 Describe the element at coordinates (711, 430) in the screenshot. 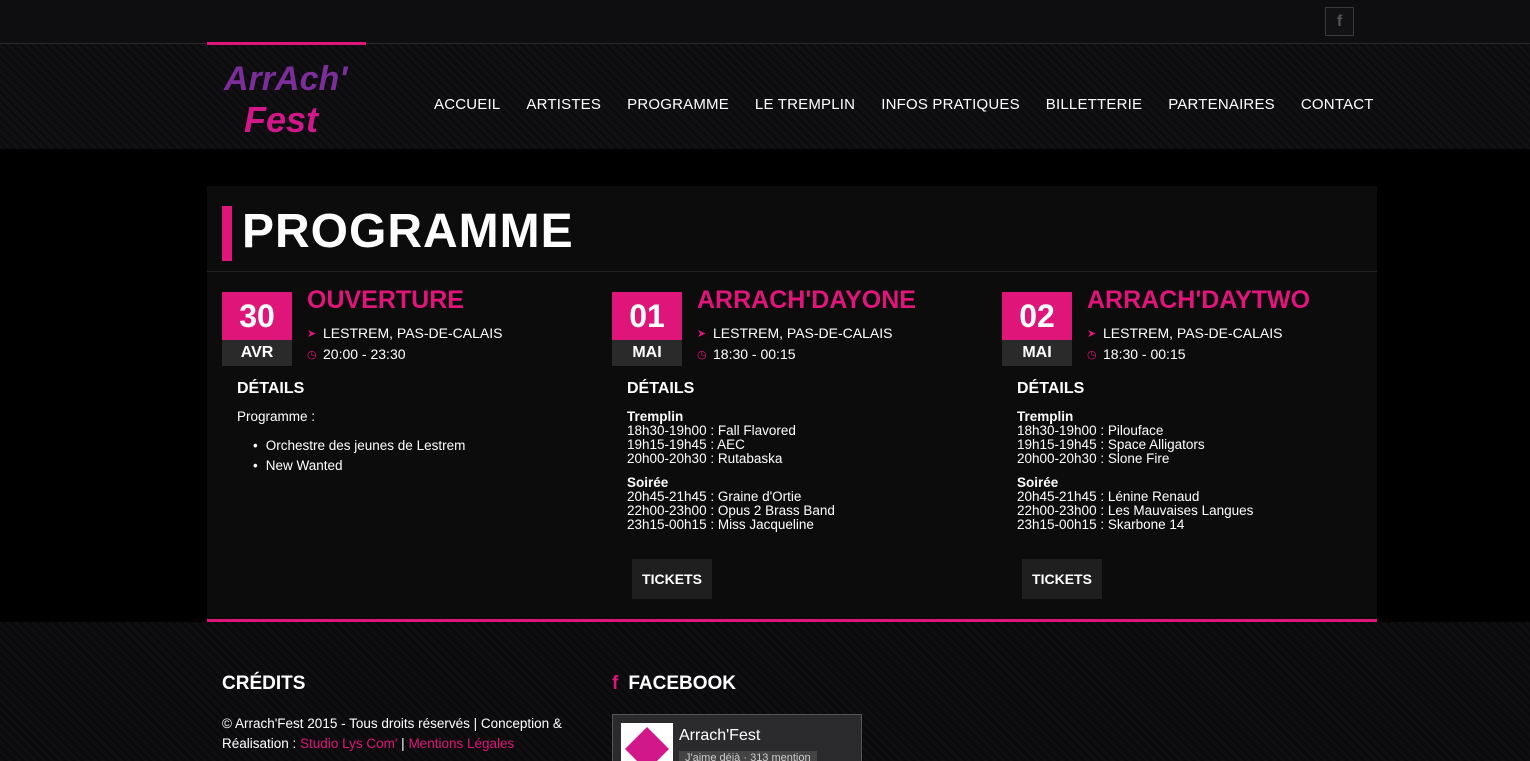

I see `lineup-line: 18h30-19h00 : Fall Flavored` at that location.